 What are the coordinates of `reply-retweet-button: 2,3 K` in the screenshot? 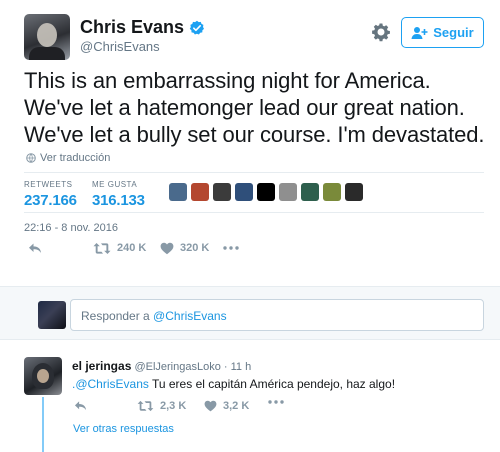 It's located at (161, 406).